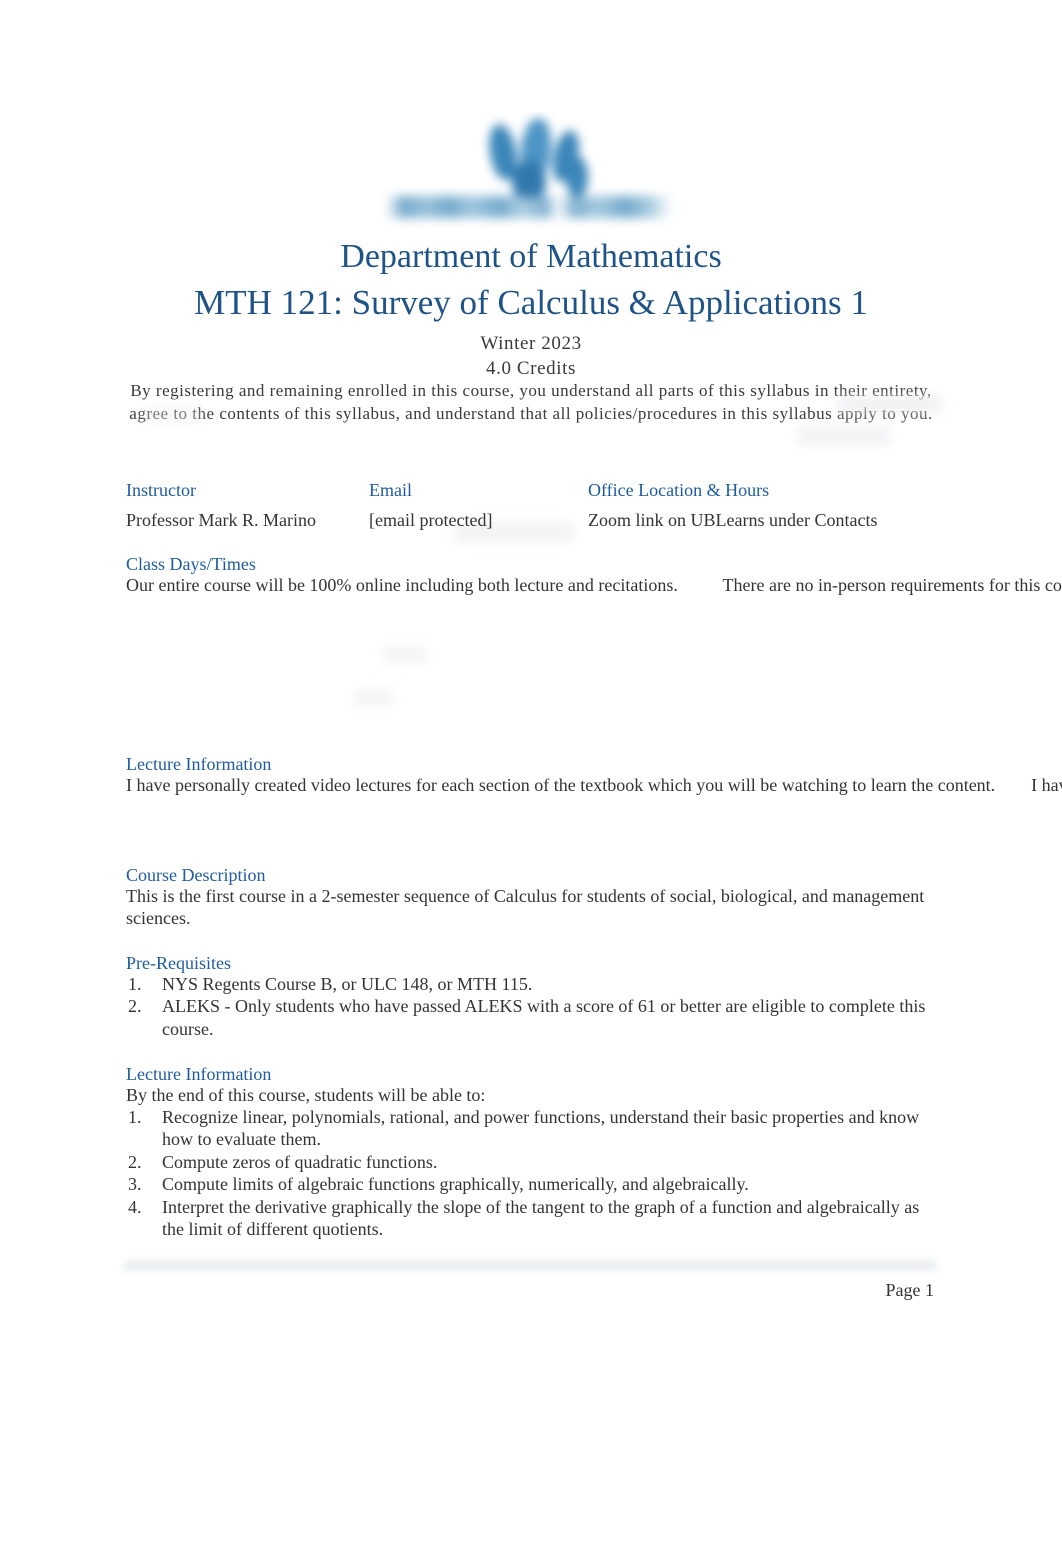  Describe the element at coordinates (191, 564) in the screenshot. I see `section-heading-class-days: Class Days/Times` at that location.